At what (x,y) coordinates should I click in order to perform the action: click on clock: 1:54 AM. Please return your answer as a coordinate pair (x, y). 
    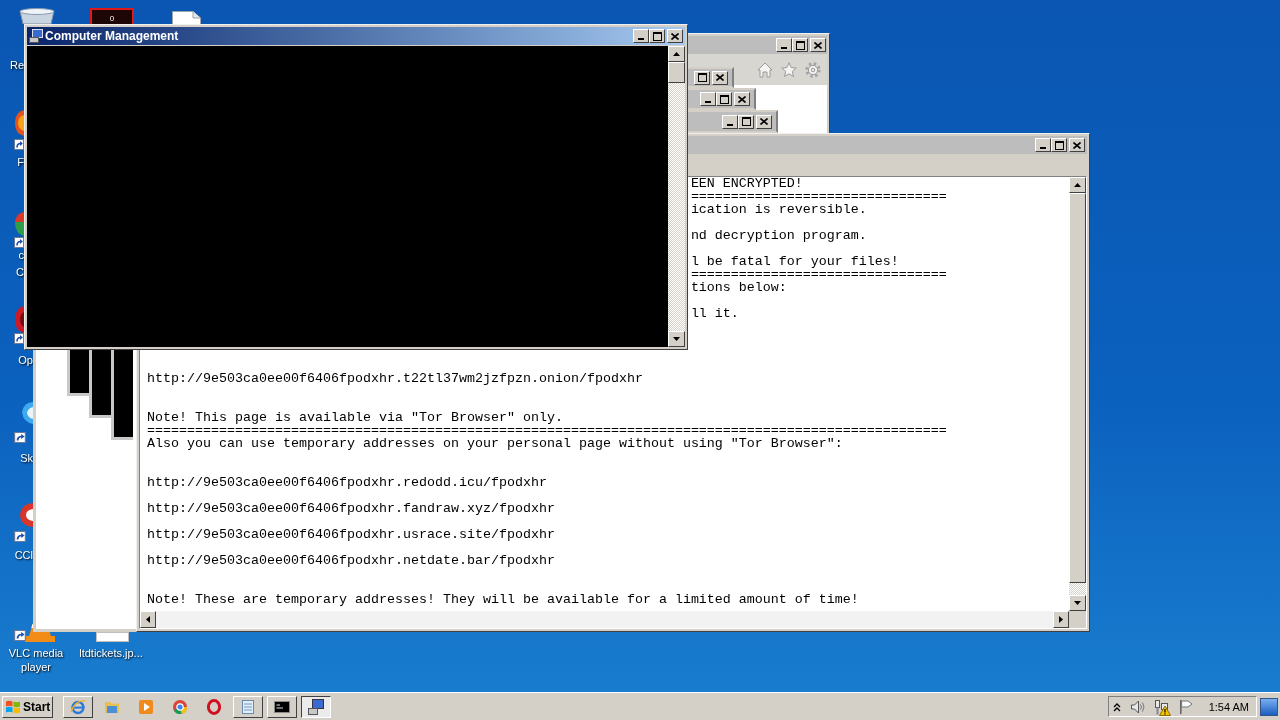
    Looking at the image, I should click on (1228, 706).